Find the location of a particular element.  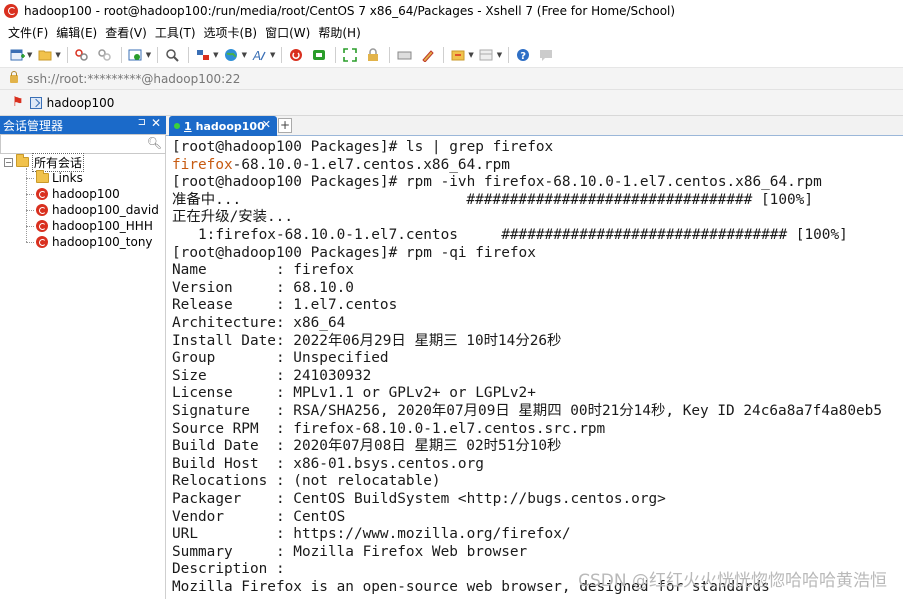

tree-item-hadoop100-tony: hadoop100_tony is located at coordinates (94, 242).